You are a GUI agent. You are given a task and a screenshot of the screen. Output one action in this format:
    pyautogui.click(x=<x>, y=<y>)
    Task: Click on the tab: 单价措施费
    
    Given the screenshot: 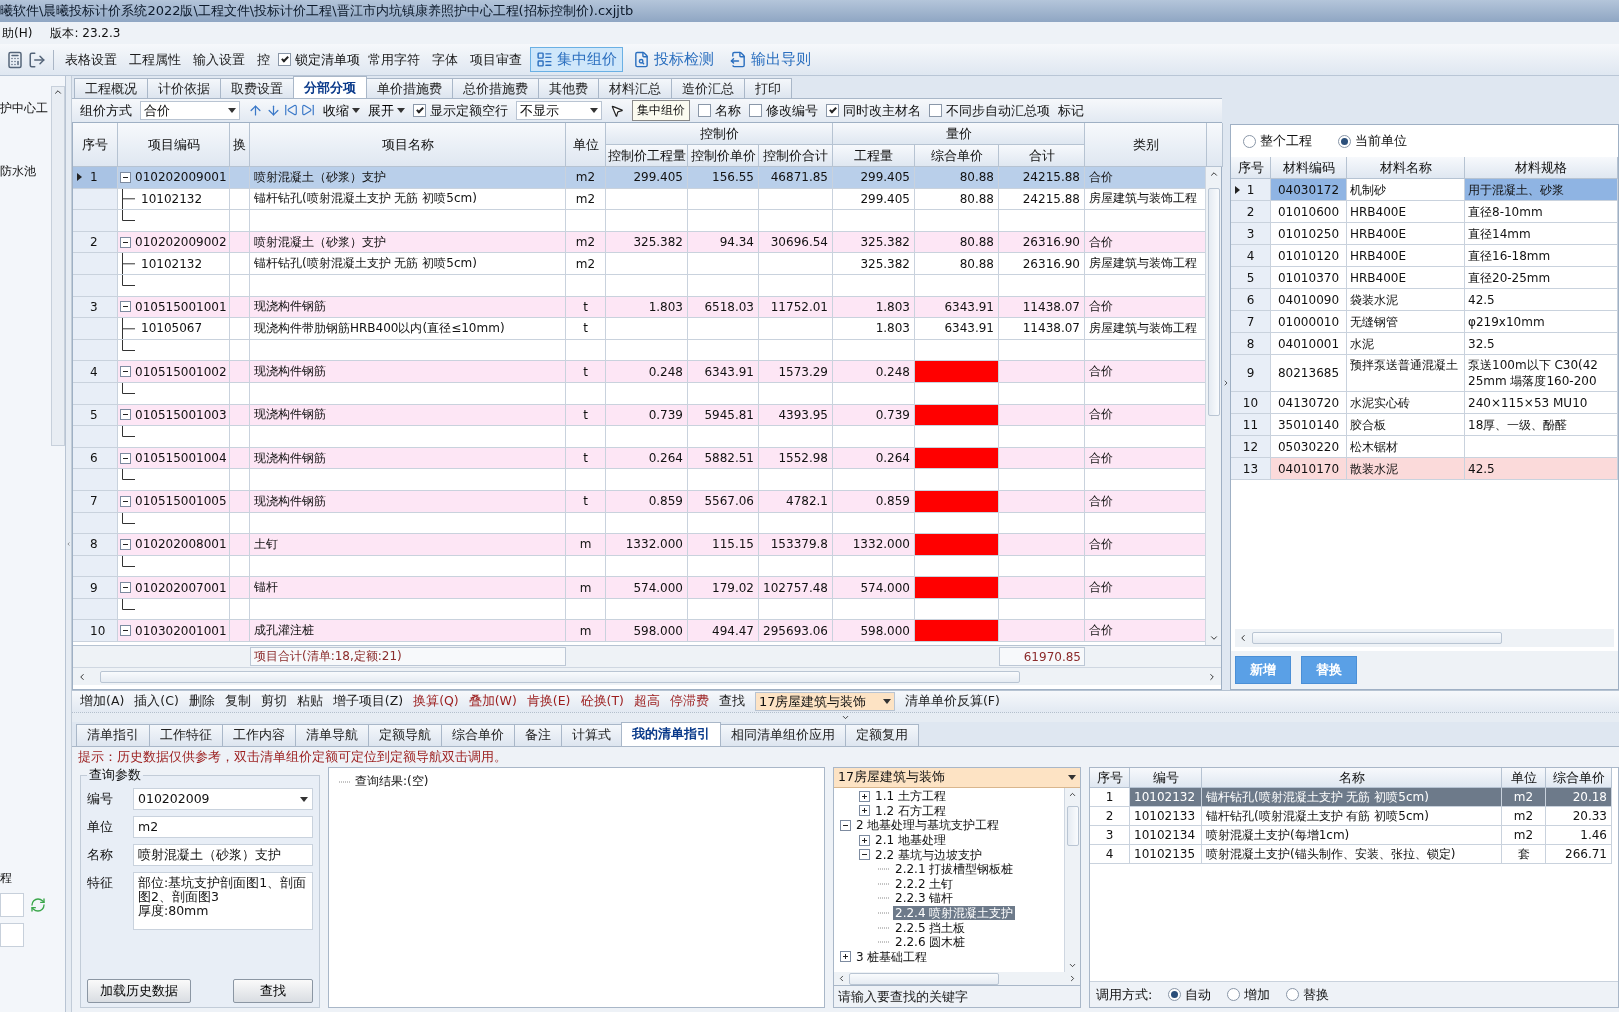 What is the action you would take?
    pyautogui.click(x=409, y=88)
    